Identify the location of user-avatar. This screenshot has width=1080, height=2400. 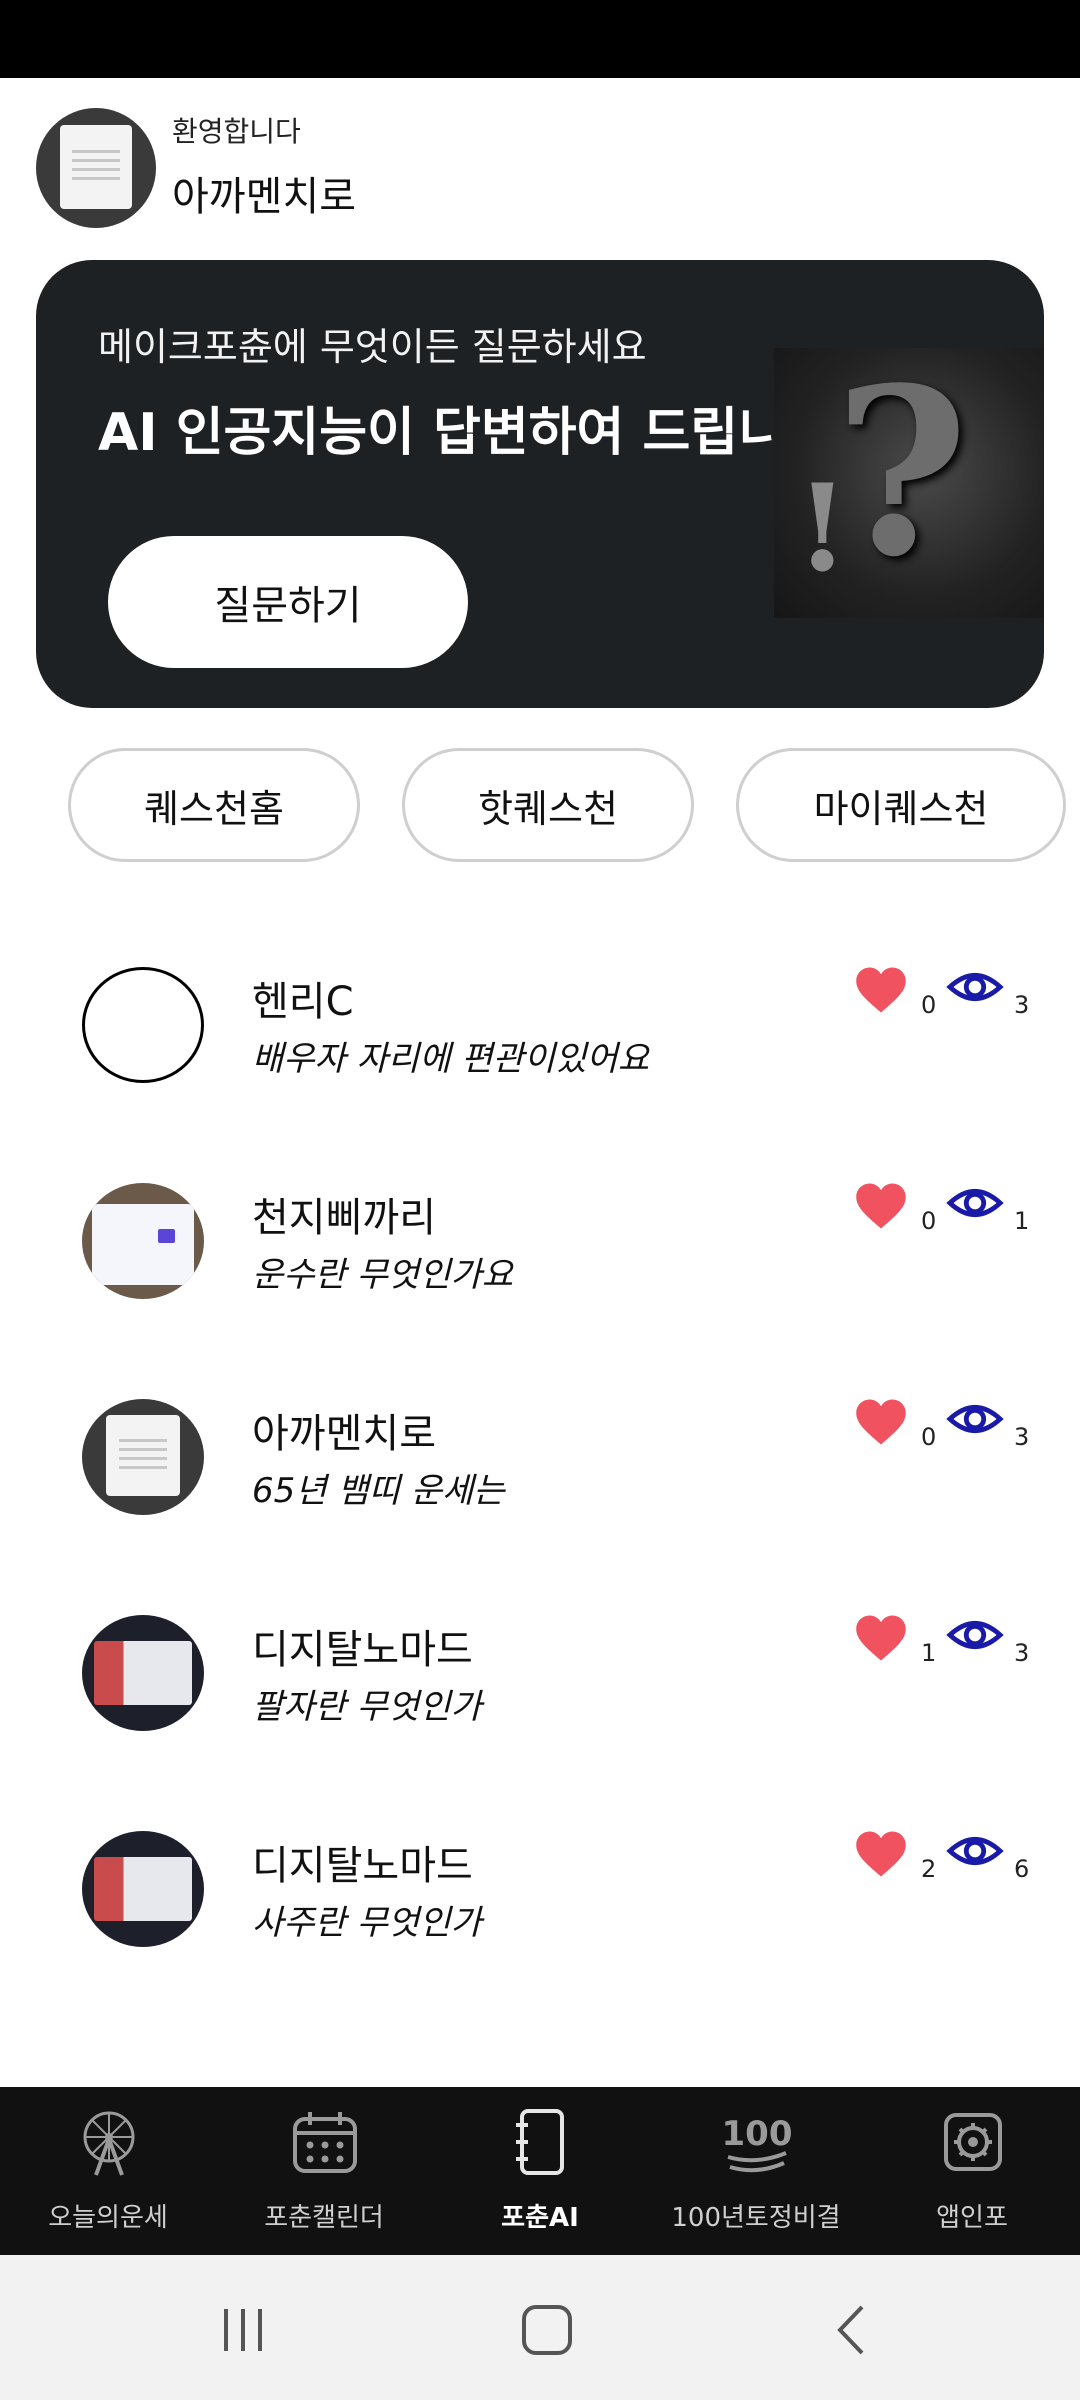
(96, 168).